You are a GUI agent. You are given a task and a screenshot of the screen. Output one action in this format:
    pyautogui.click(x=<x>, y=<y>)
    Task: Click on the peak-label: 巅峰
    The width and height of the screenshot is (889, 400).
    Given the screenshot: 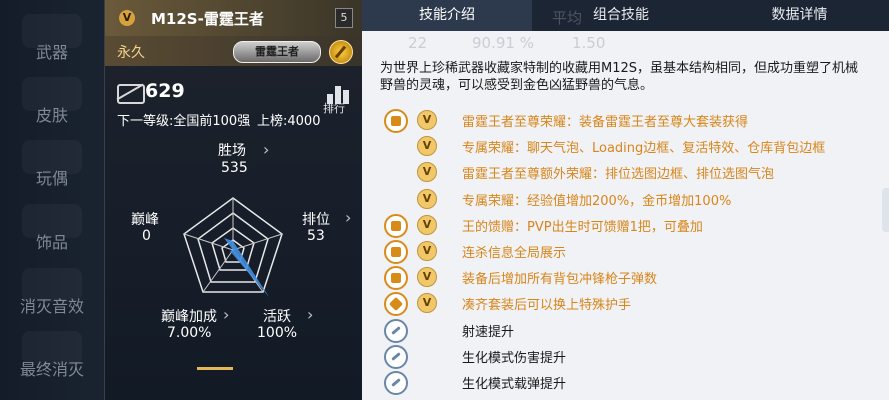 What is the action you would take?
    pyautogui.click(x=145, y=220)
    